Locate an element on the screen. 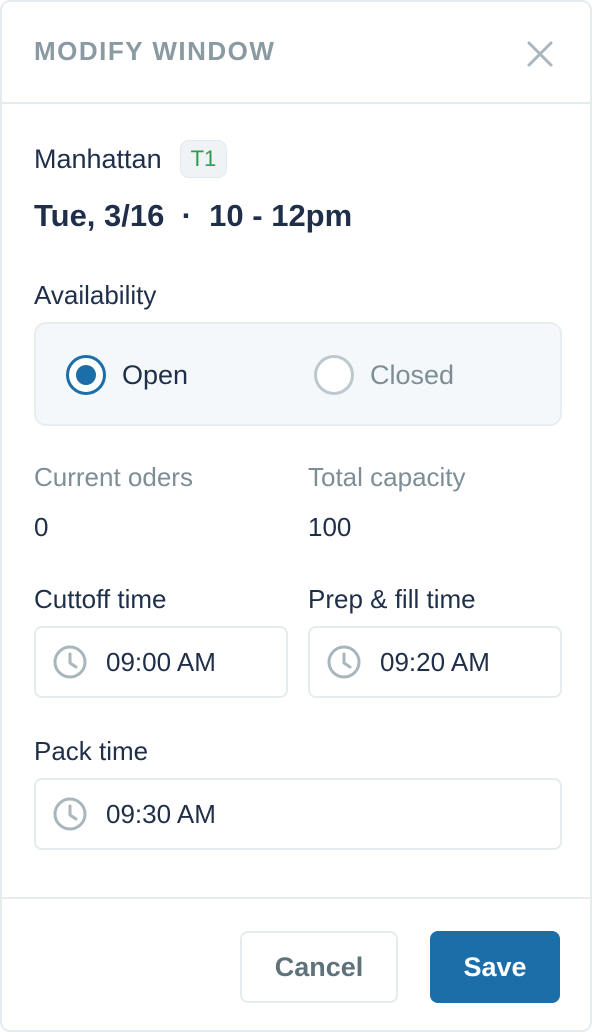 This screenshot has height=1032, width=592. total-capacity-label: Total capacity is located at coordinates (387, 477).